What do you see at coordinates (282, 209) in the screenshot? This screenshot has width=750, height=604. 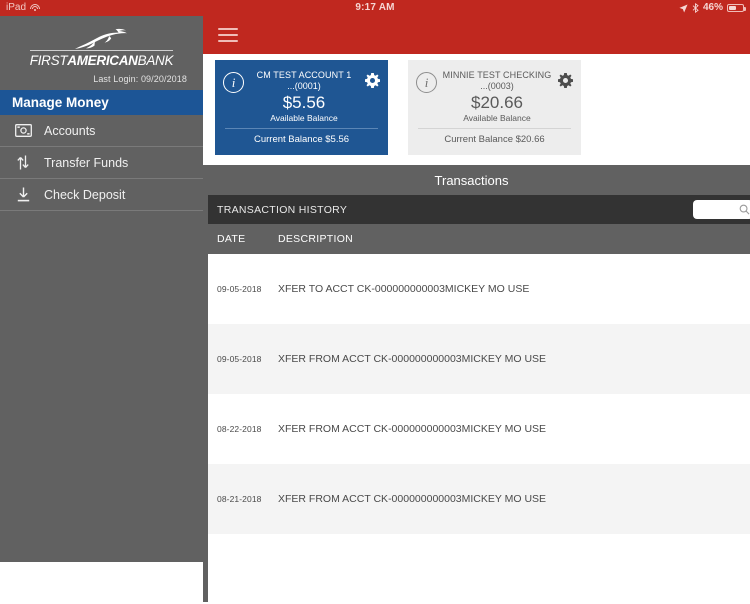 I see `transaction-history-label: TRANSACTION HISTORY` at bounding box center [282, 209].